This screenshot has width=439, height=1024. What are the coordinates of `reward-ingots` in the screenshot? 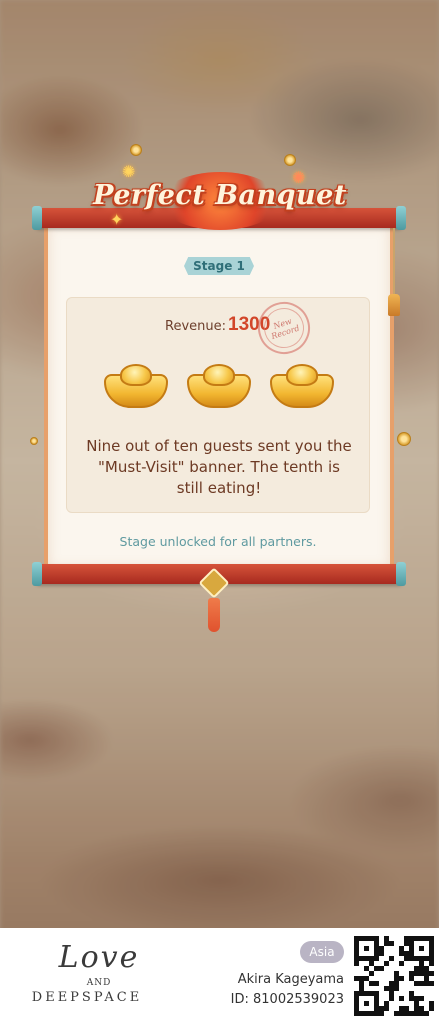 It's located at (219, 388).